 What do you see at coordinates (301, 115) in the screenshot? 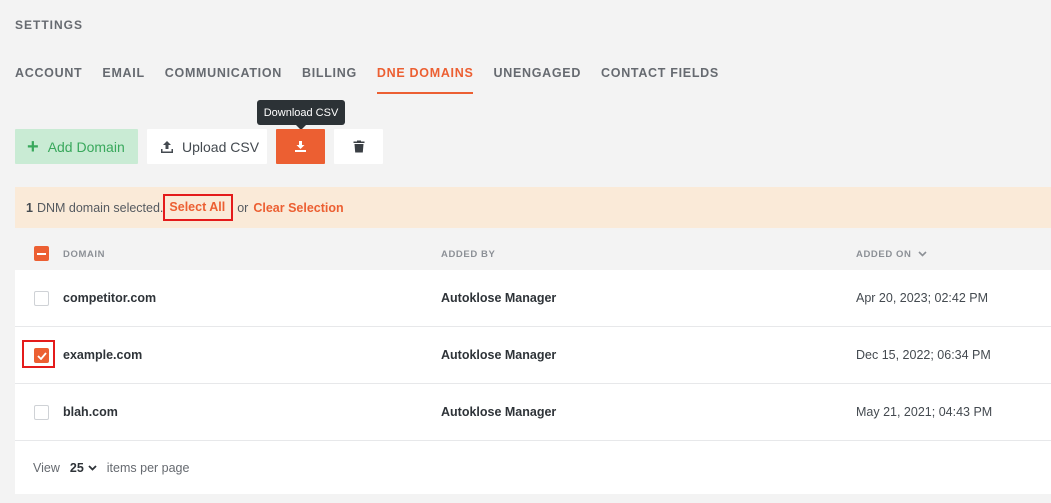
I see `download-csv-tooltip: Download CSV` at bounding box center [301, 115].